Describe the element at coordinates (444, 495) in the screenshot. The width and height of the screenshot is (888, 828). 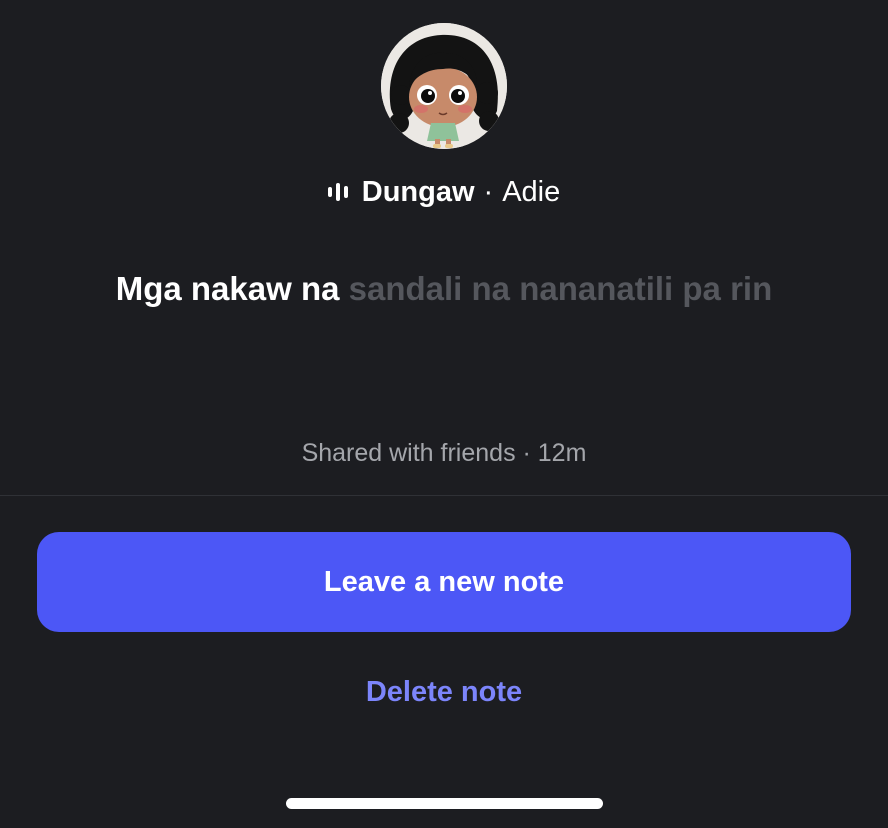
I see `divider` at that location.